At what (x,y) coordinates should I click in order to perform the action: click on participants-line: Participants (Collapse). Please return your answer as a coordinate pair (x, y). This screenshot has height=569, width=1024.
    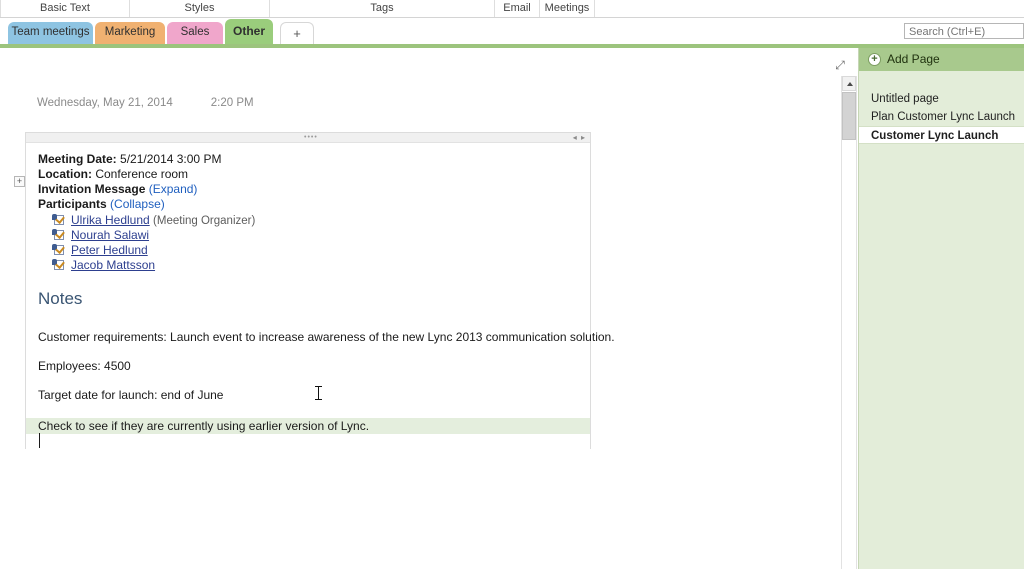
    Looking at the image, I should click on (101, 204).